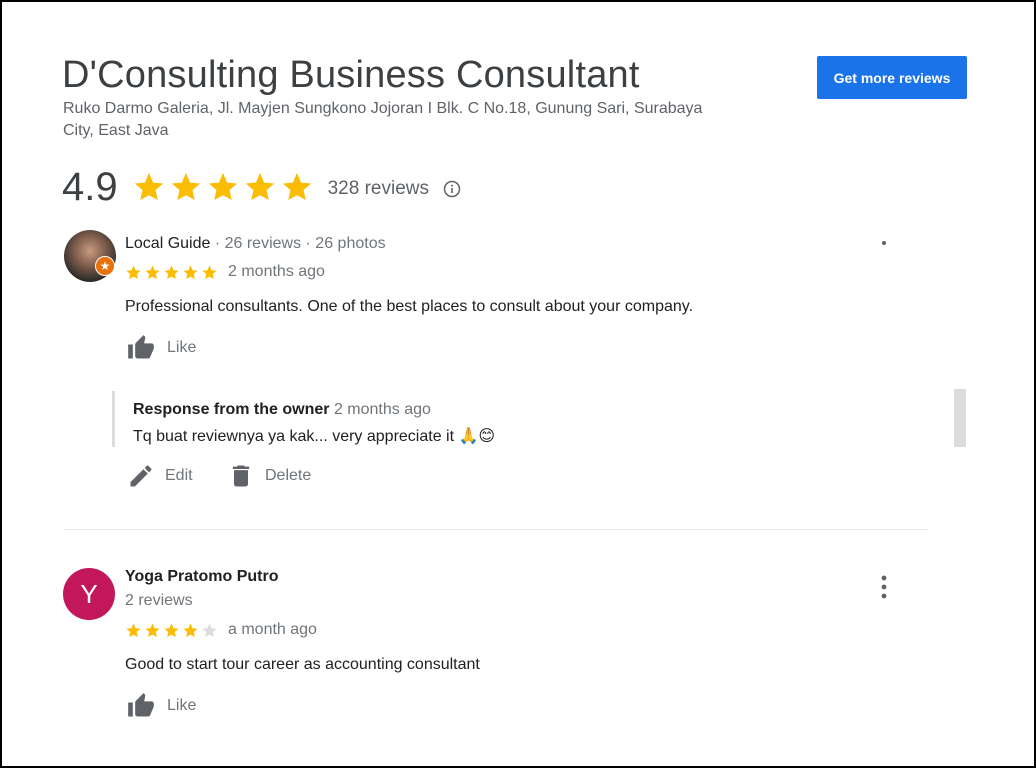  What do you see at coordinates (378, 189) in the screenshot?
I see `review-count: 328 reviews` at bounding box center [378, 189].